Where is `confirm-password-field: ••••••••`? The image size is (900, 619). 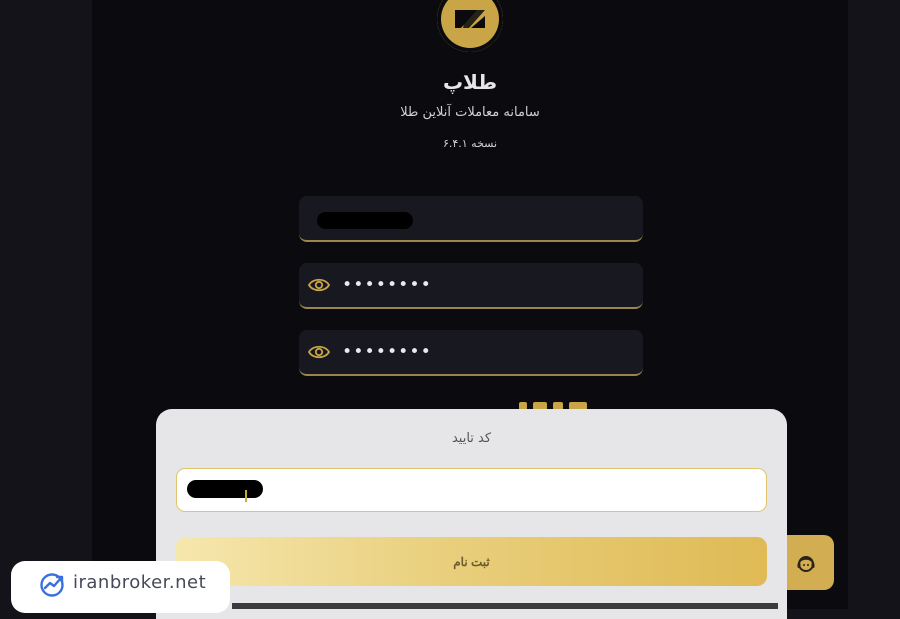 confirm-password-field: •••••••• is located at coordinates (471, 353).